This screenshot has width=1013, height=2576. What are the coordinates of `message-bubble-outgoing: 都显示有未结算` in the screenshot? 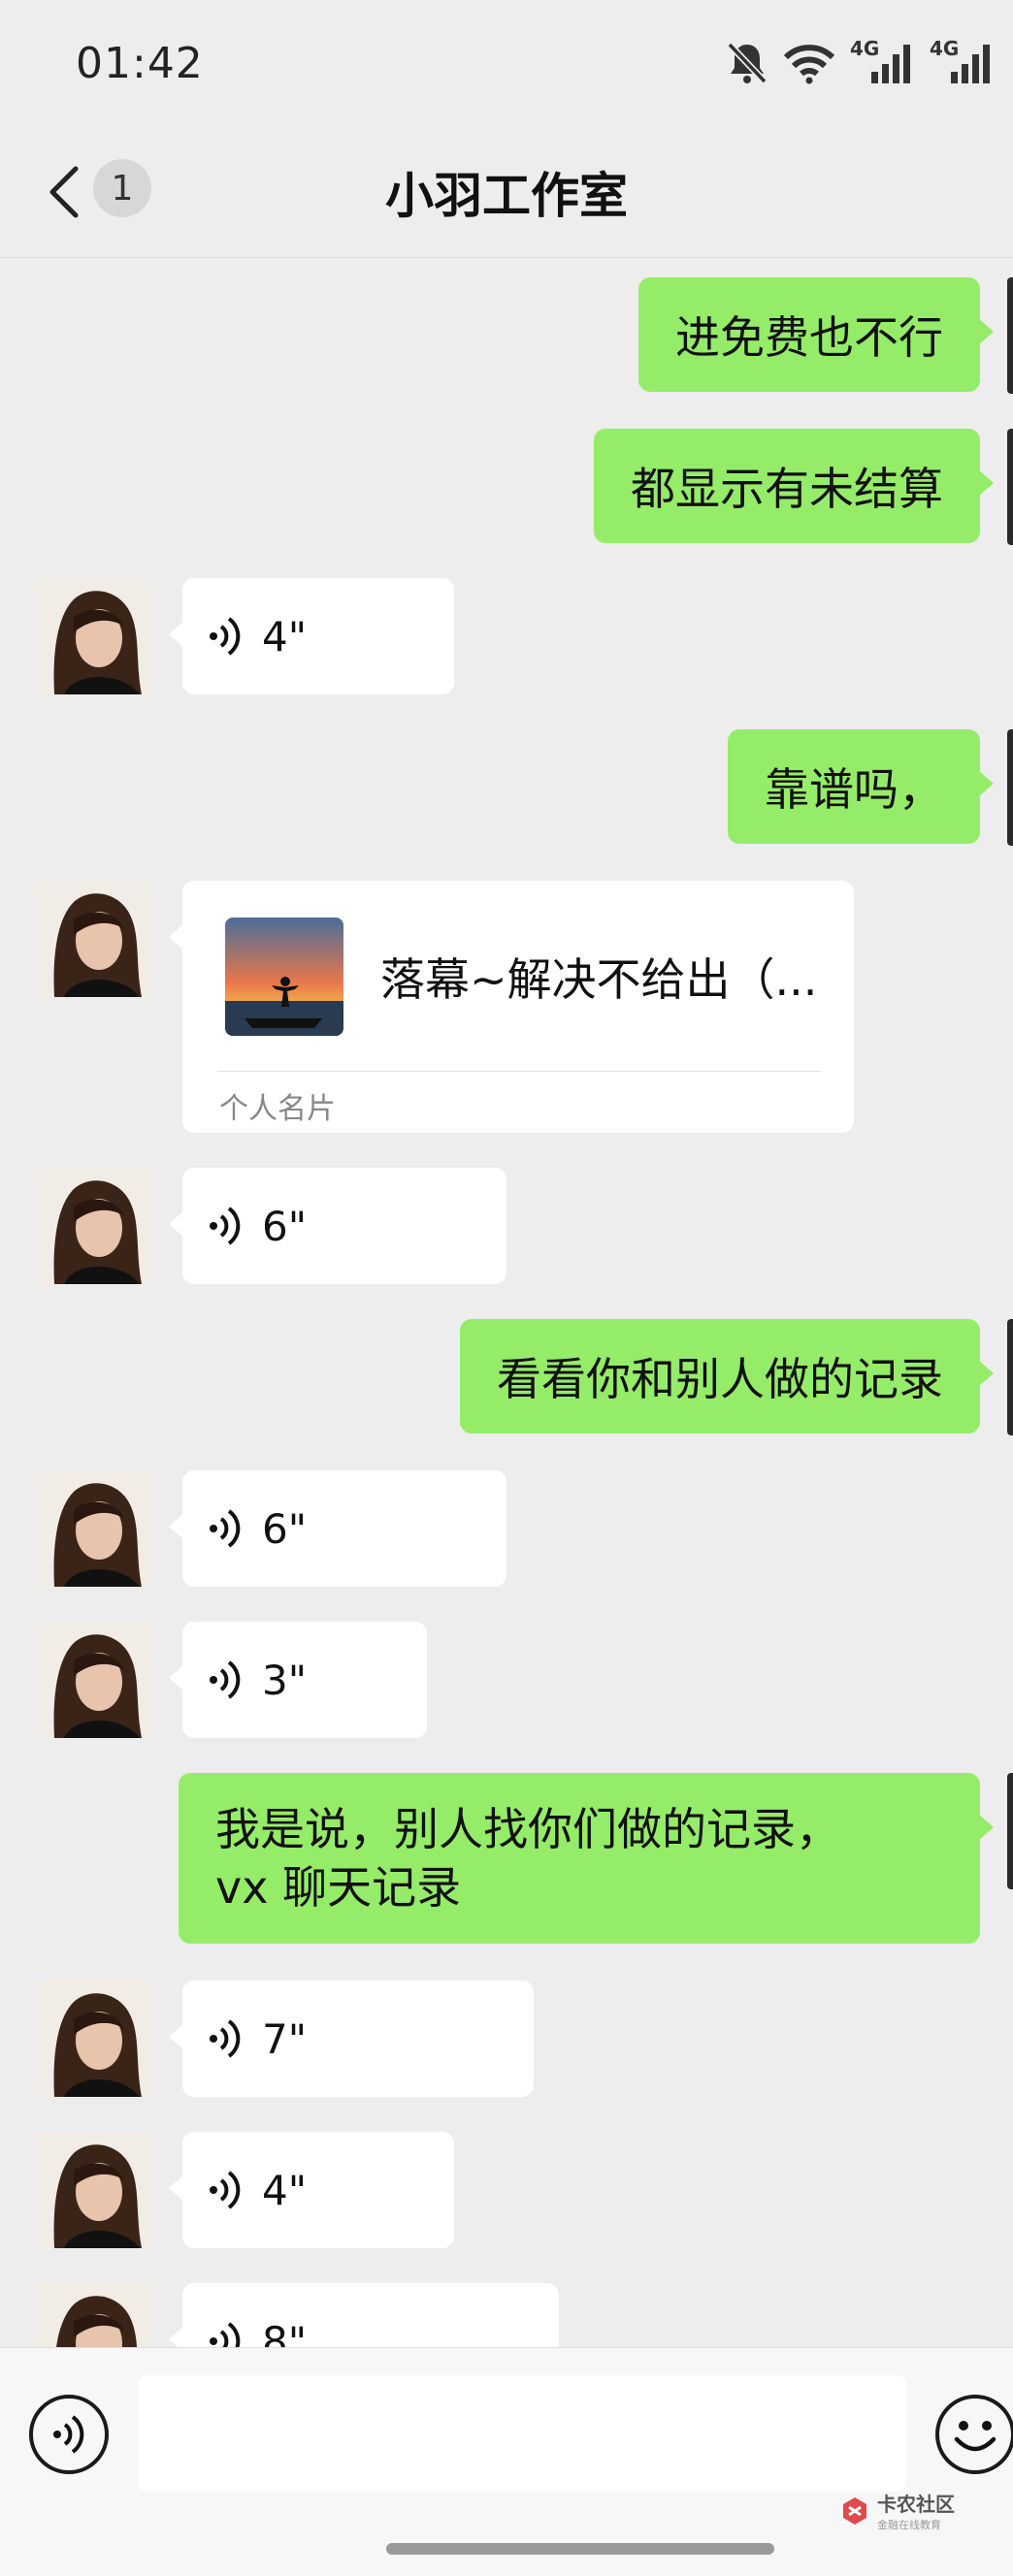 It's located at (794, 486).